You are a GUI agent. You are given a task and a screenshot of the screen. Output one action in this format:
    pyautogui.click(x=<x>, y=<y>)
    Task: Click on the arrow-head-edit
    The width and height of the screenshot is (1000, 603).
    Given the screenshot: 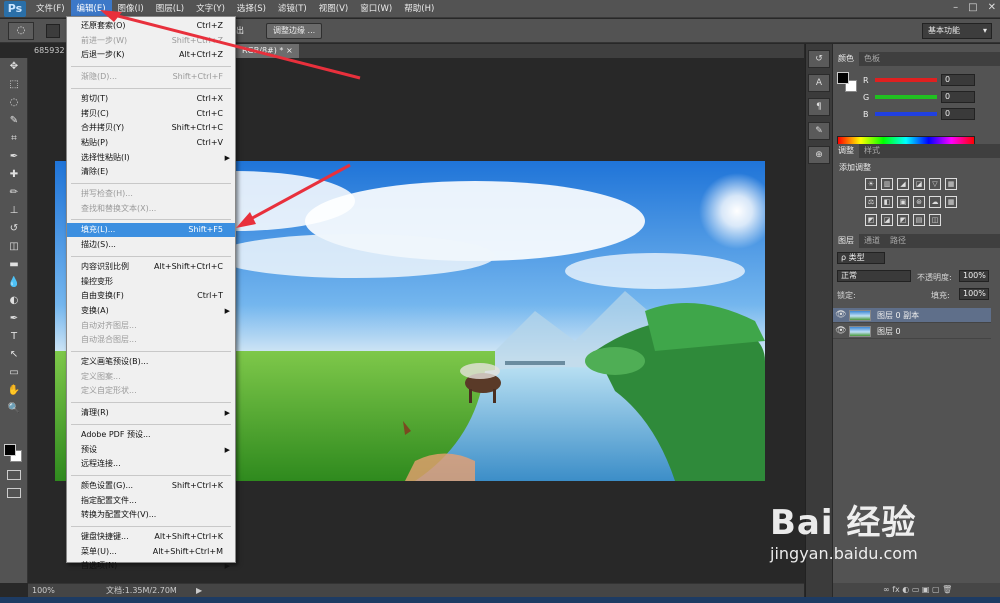 What is the action you would take?
    pyautogui.click(x=111, y=16)
    